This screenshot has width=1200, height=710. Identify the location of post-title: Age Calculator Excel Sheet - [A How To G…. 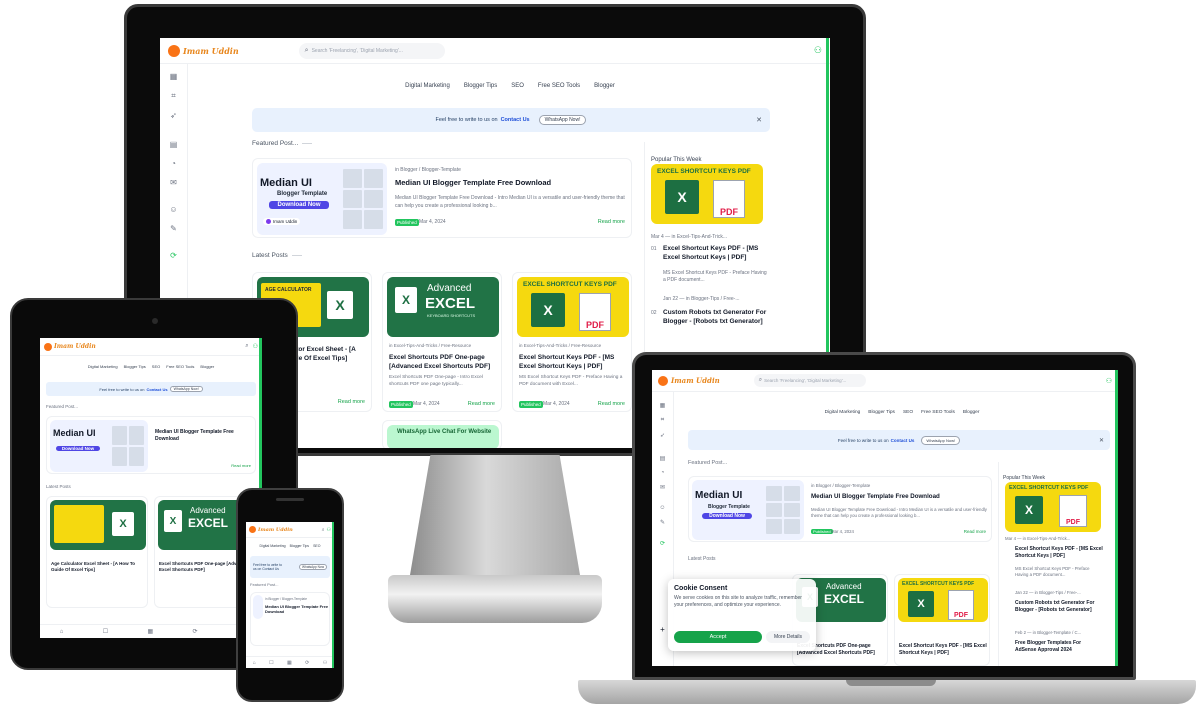
(98, 567).